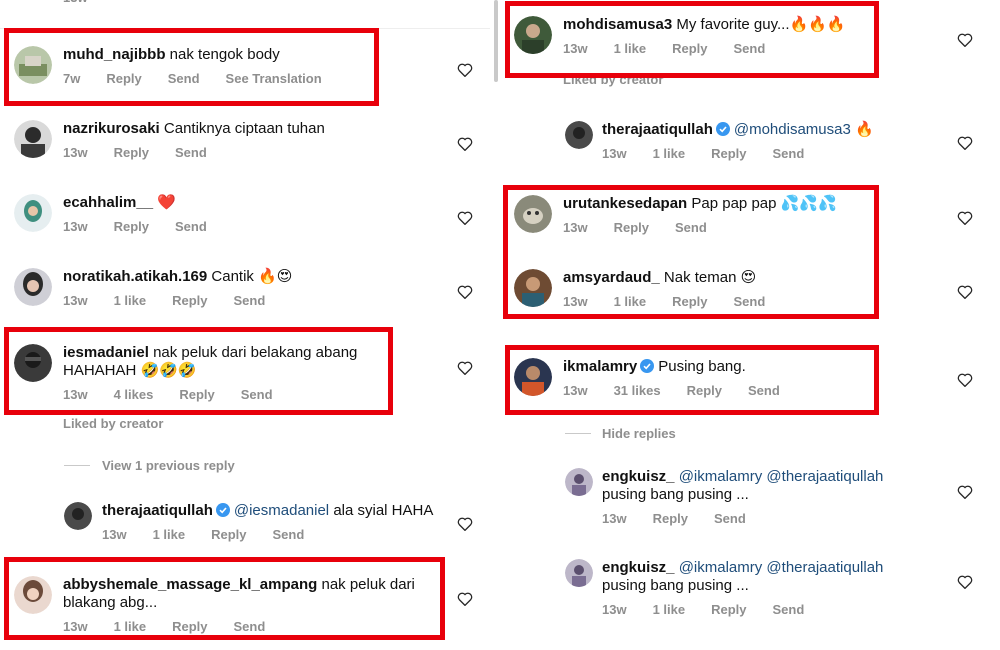  What do you see at coordinates (864, 129) in the screenshot?
I see `comment-text: 🔥` at bounding box center [864, 129].